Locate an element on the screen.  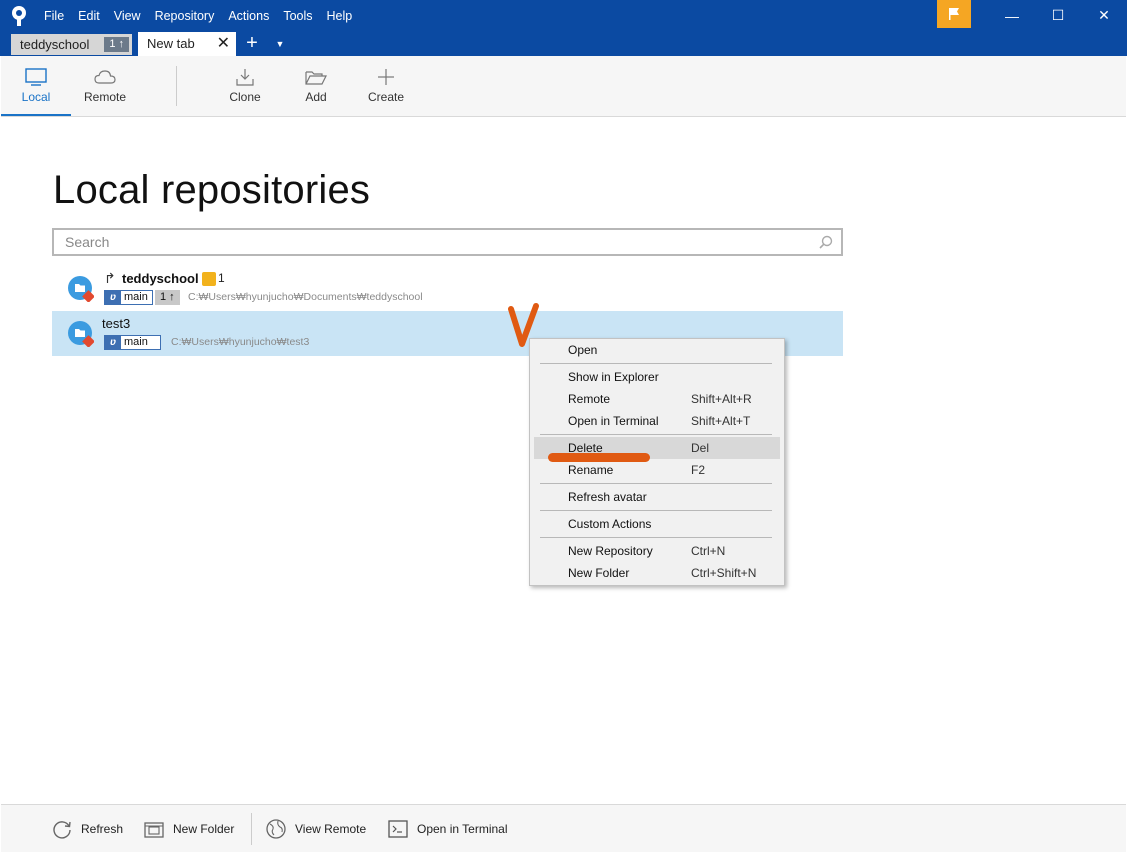
menu-edit: Edit is located at coordinates (89, 16).